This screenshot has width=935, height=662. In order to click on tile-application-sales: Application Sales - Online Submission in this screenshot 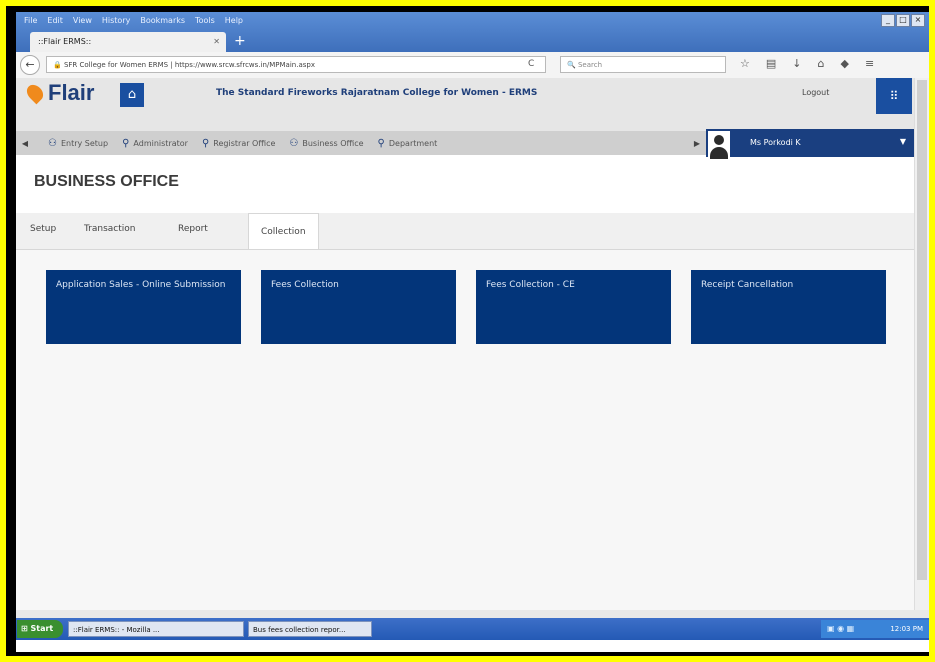, I will do `click(143, 307)`.